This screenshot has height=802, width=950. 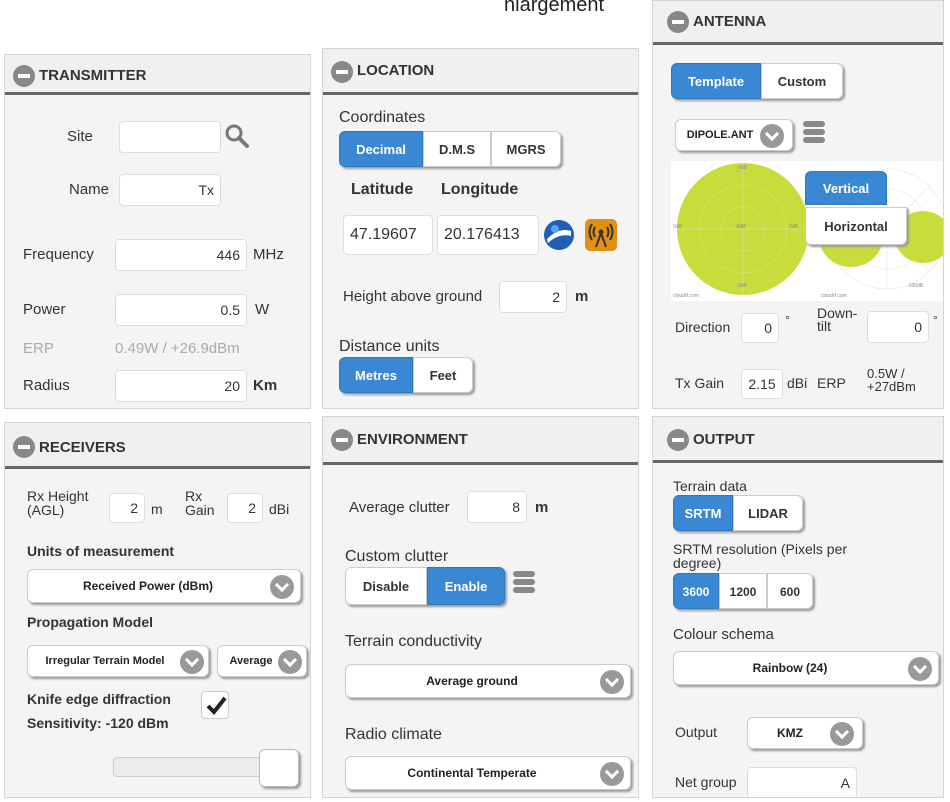 What do you see at coordinates (99, 699) in the screenshot?
I see `knife-edge-label: Knife edge diffraction` at bounding box center [99, 699].